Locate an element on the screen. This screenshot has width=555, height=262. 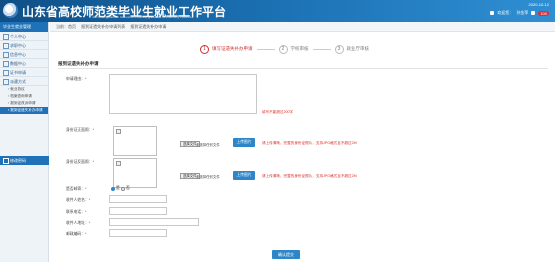
send-no-radio: 否 is located at coordinates (125, 188).